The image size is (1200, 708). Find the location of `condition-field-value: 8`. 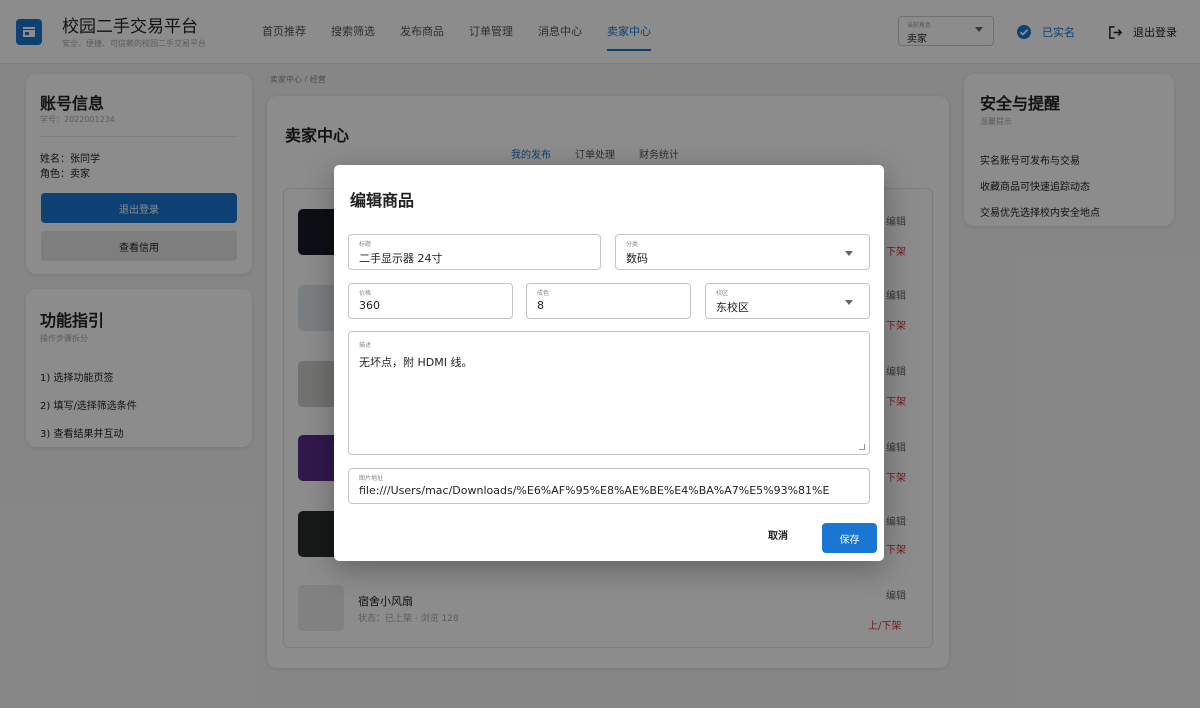

condition-field-value: 8 is located at coordinates (540, 305).